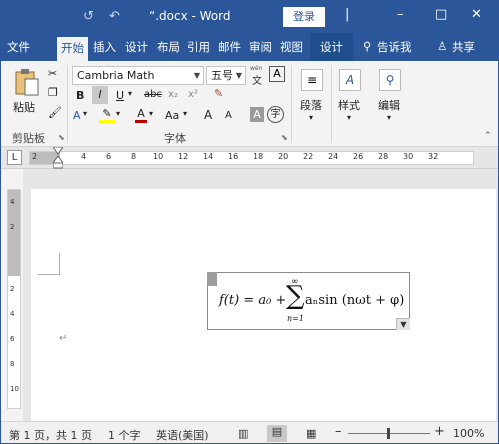  I want to click on tab-layout: 布局, so click(168, 47).